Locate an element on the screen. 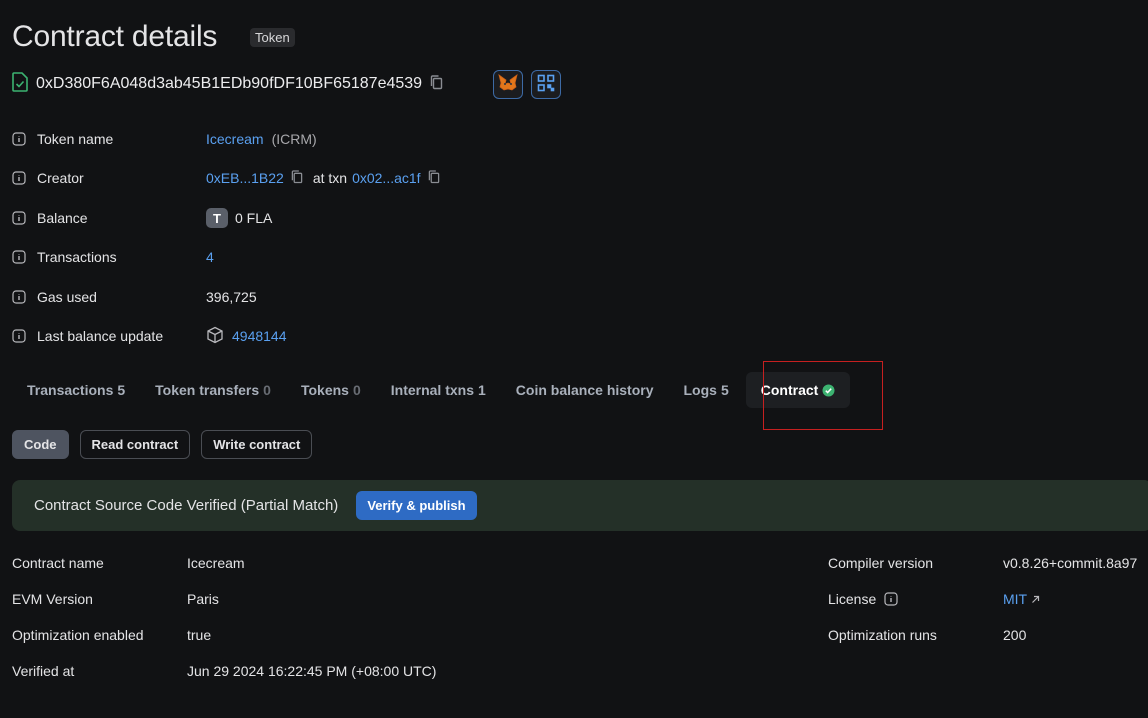  token-symbol: (ICRM) is located at coordinates (294, 139).